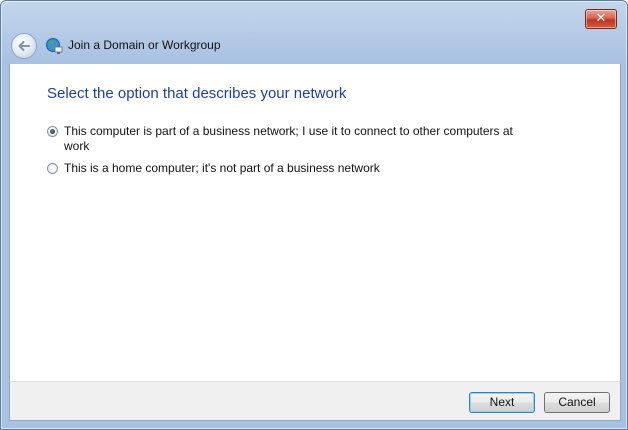  I want to click on footer-bar: Next Cancel, so click(315, 401).